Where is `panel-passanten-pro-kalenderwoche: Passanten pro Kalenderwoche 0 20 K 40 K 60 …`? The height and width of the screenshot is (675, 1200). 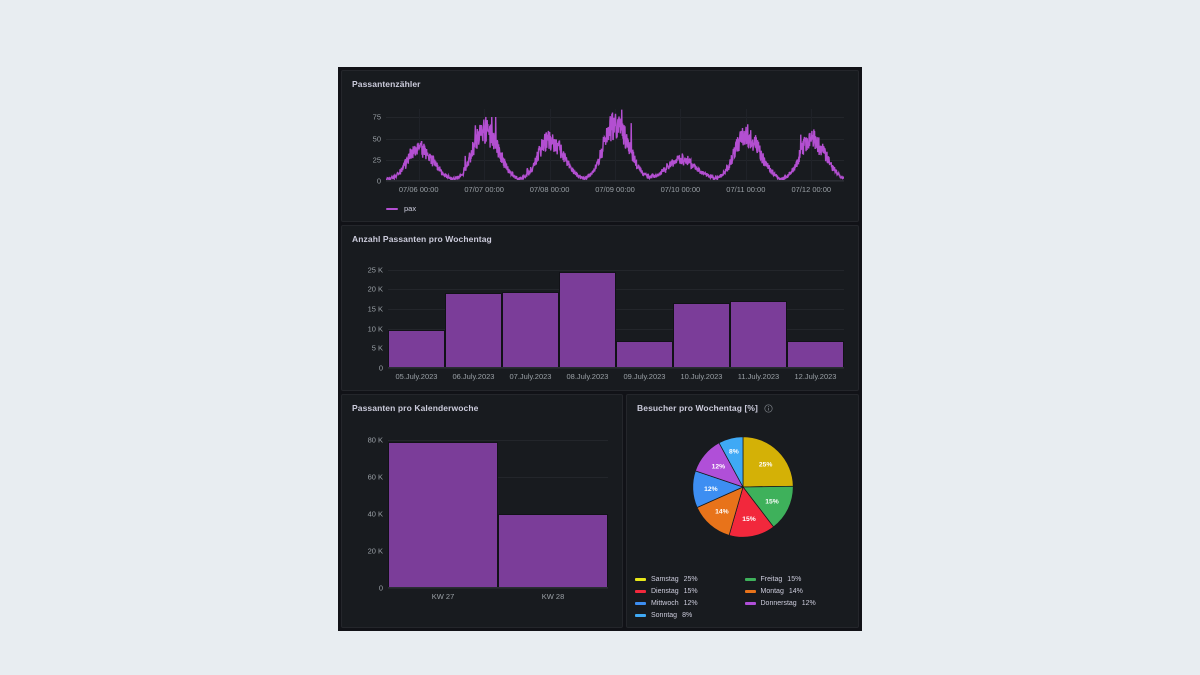 panel-passanten-pro-kalenderwoche: Passanten pro Kalenderwoche 0 20 K 40 K 60 … is located at coordinates (482, 511).